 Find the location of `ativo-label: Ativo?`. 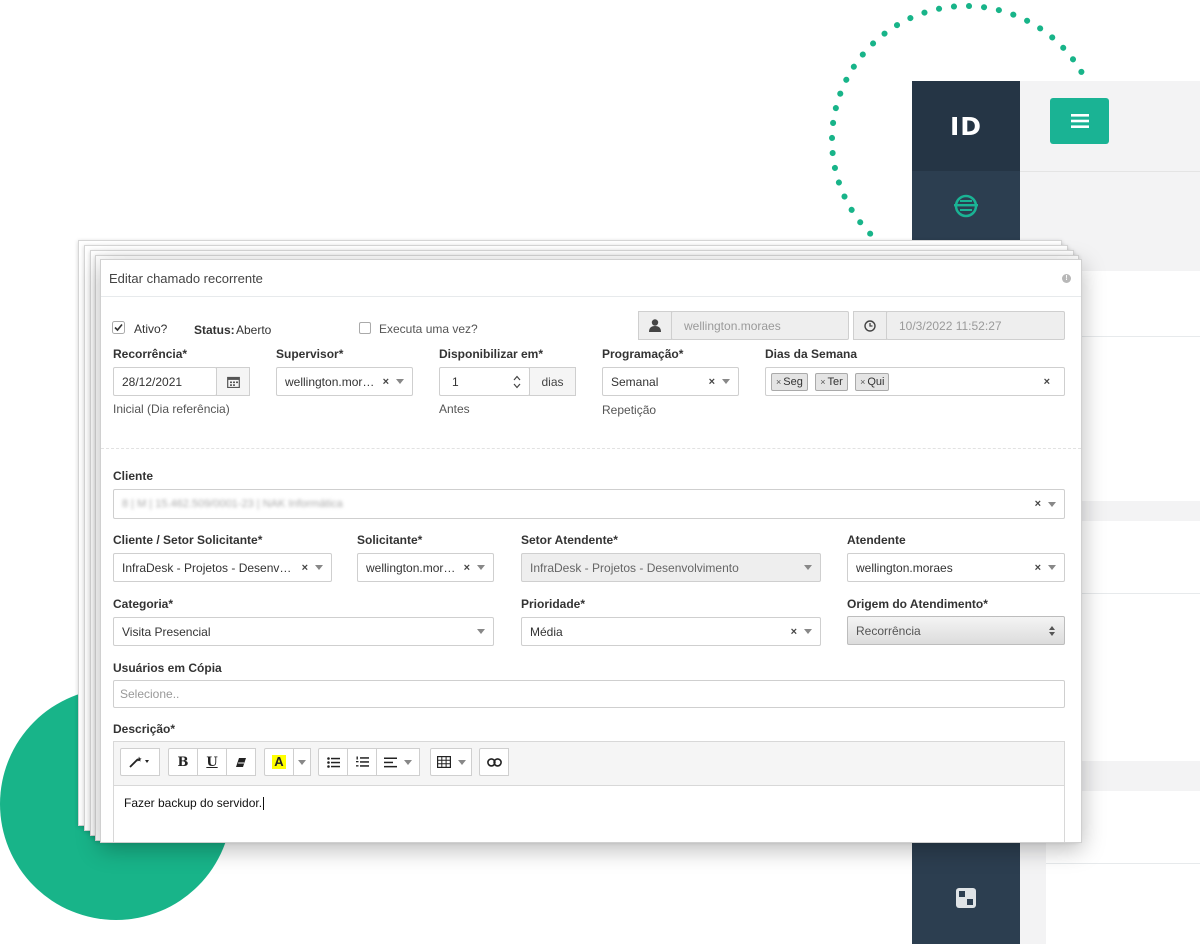

ativo-label: Ativo? is located at coordinates (151, 329).